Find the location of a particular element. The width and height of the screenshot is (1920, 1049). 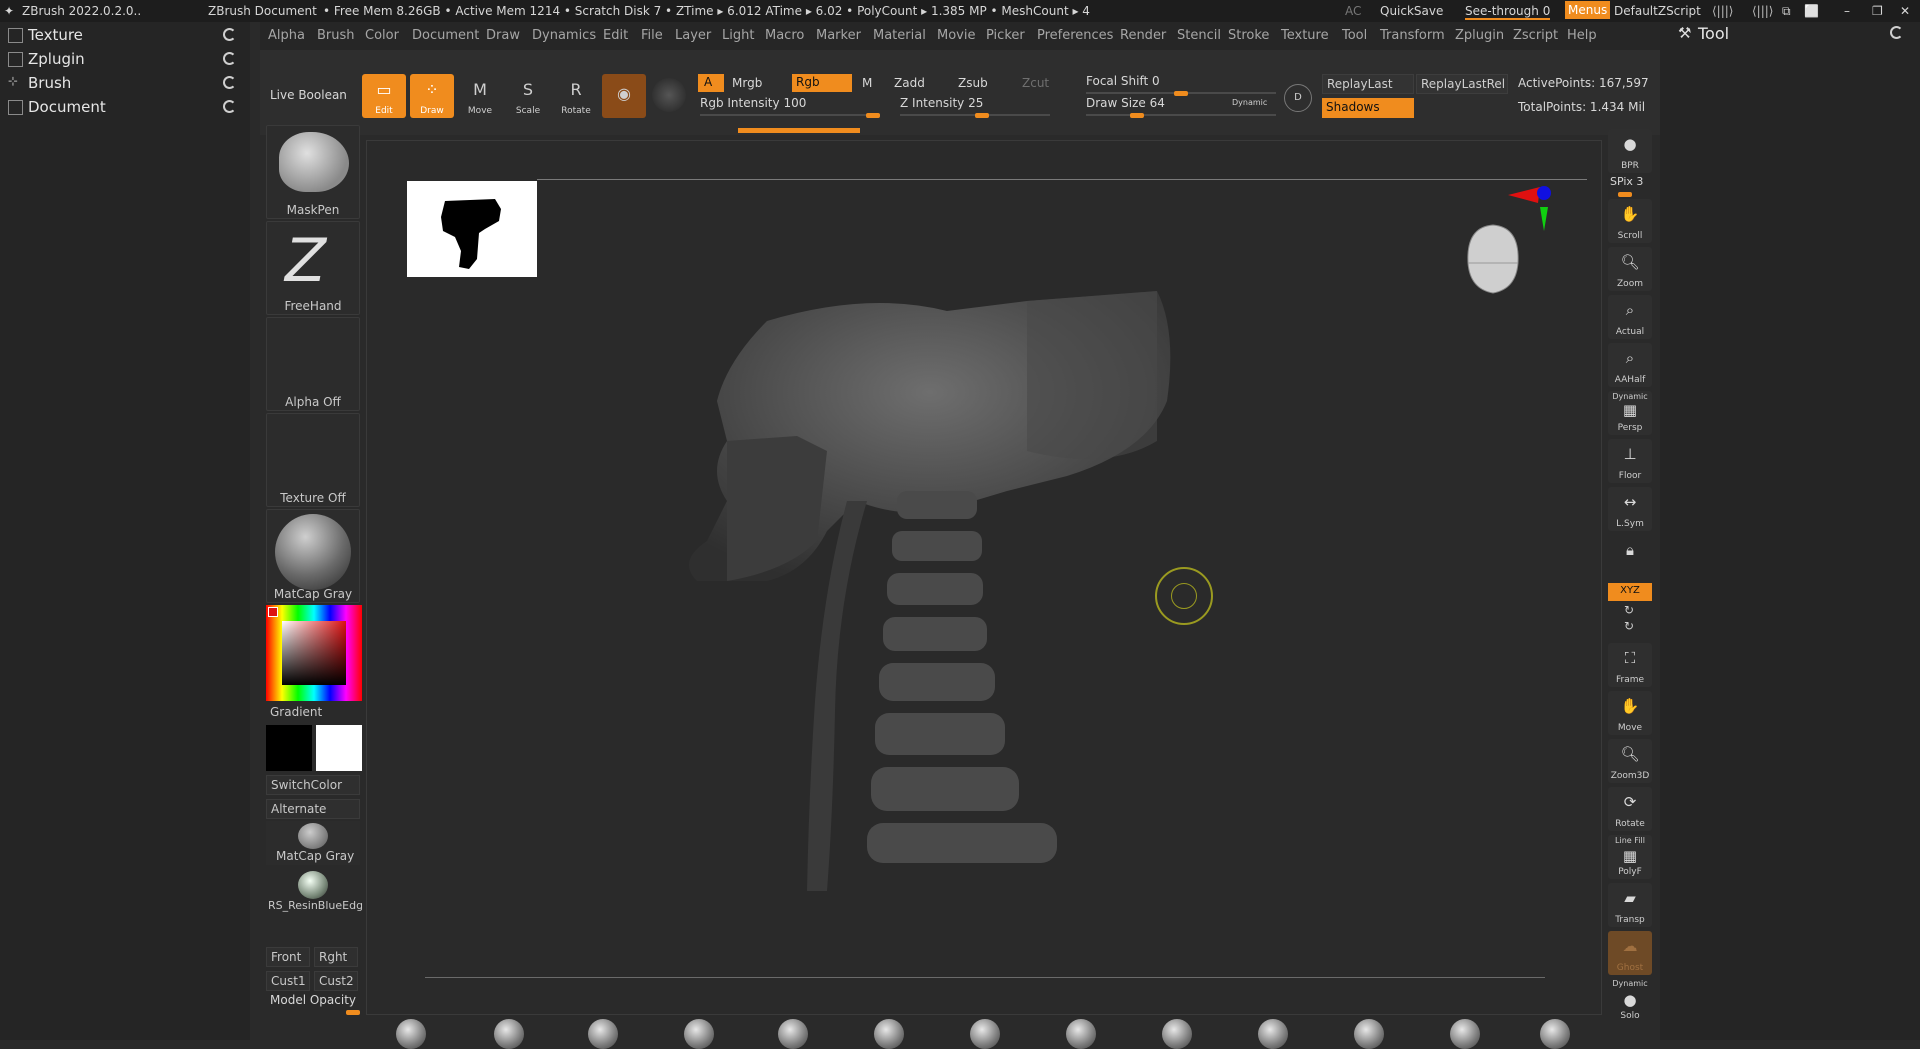

menu-zscript: Zscript is located at coordinates (1535, 35).